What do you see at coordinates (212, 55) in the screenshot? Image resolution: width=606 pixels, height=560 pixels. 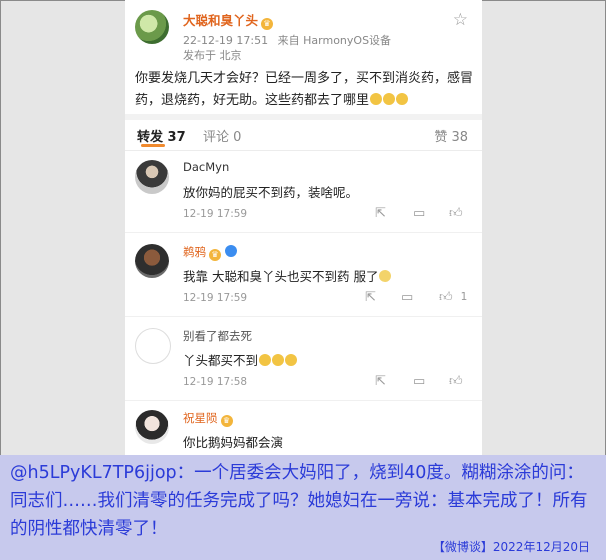 I see `post-location: 发布于 北京` at bounding box center [212, 55].